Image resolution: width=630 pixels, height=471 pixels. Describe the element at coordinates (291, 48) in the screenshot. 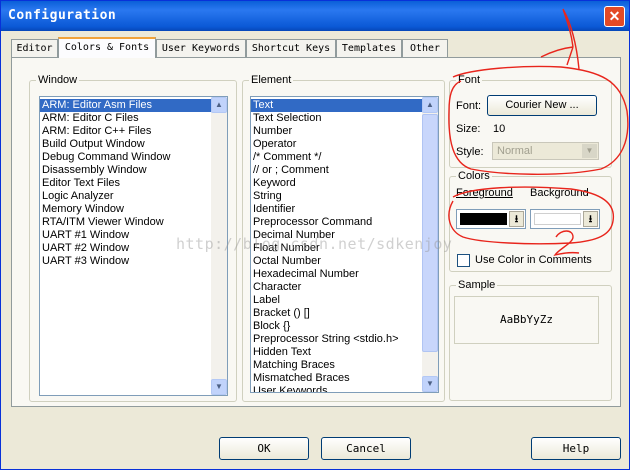

I see `tab-shortcut-keys: Shortcut Keys` at that location.